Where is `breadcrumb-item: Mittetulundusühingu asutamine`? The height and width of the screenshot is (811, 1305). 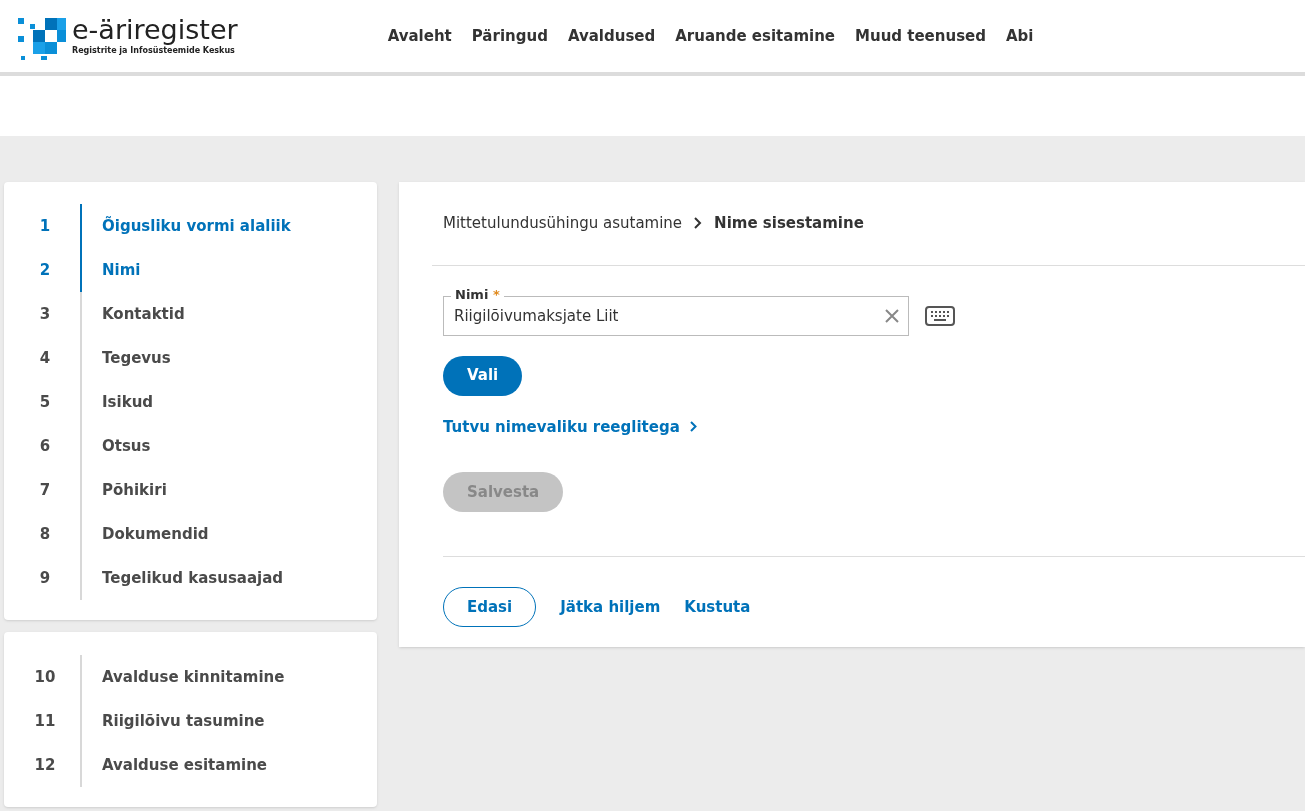
breadcrumb-item: Mittetulundusühingu asutamine is located at coordinates (563, 223).